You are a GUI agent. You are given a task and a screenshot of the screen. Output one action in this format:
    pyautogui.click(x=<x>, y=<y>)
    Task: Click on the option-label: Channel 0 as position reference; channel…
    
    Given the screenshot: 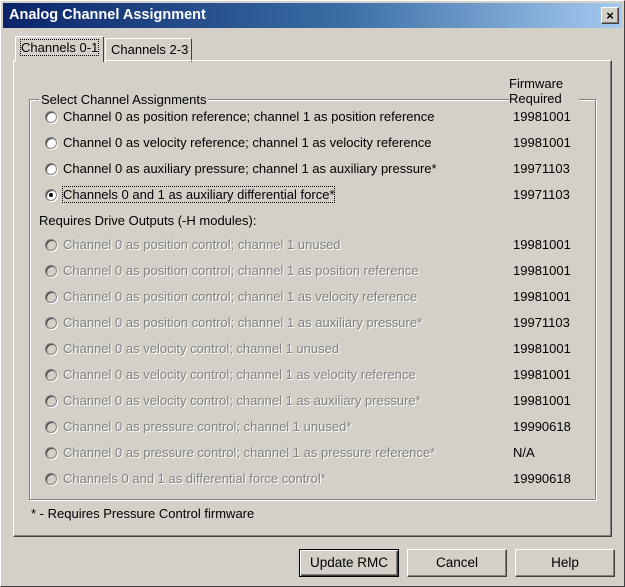 What is the action you would take?
    pyautogui.click(x=248, y=116)
    